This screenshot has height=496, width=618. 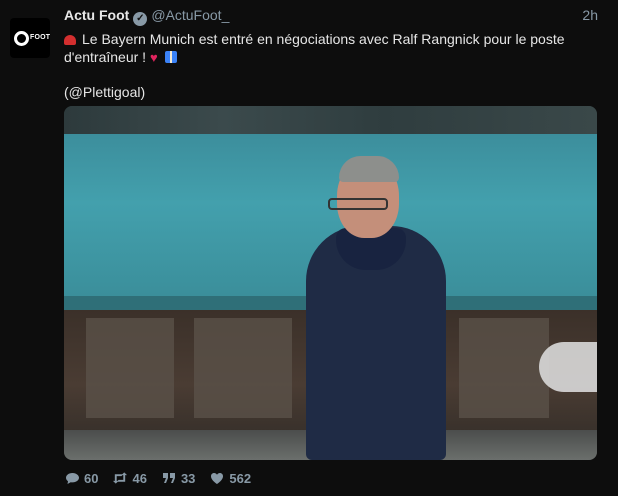 What do you see at coordinates (358, 204) in the screenshot?
I see `photo-person-glasses` at bounding box center [358, 204].